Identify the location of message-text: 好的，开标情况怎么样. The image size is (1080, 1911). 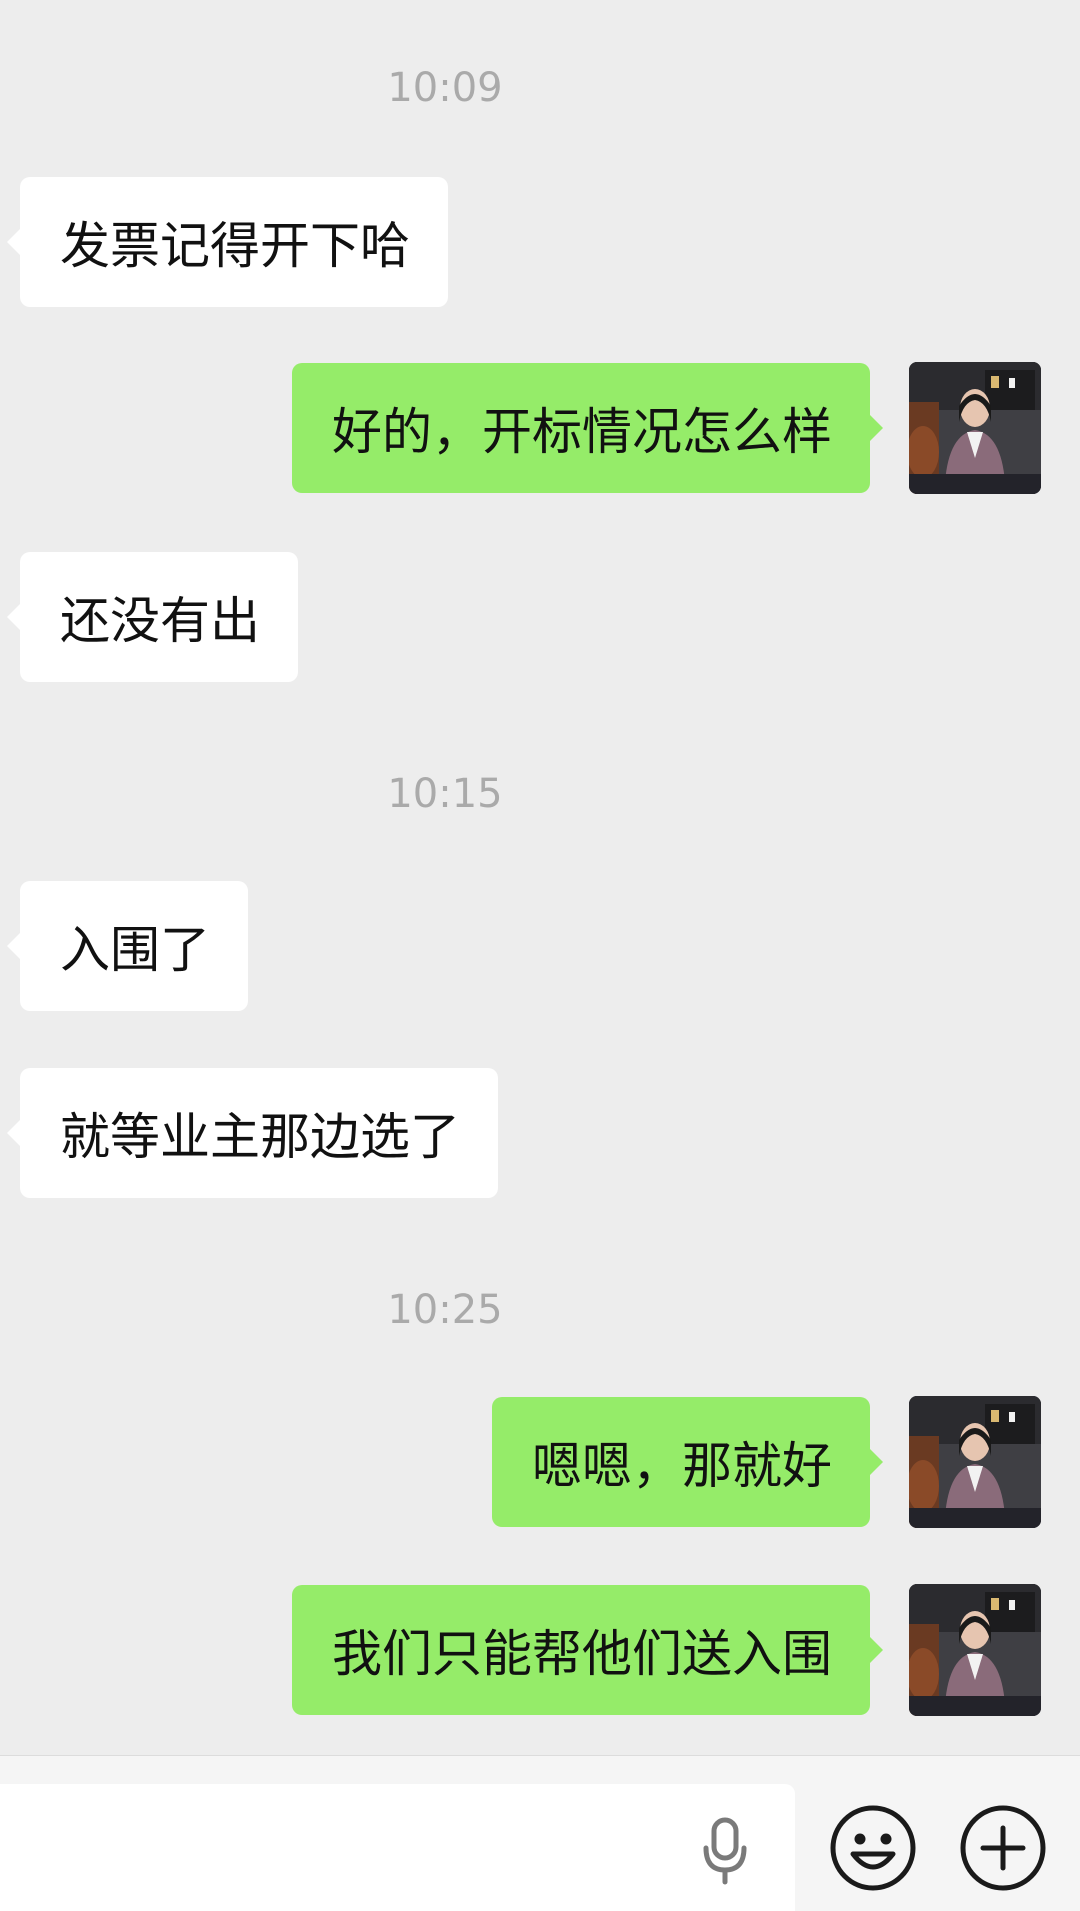
(582, 432).